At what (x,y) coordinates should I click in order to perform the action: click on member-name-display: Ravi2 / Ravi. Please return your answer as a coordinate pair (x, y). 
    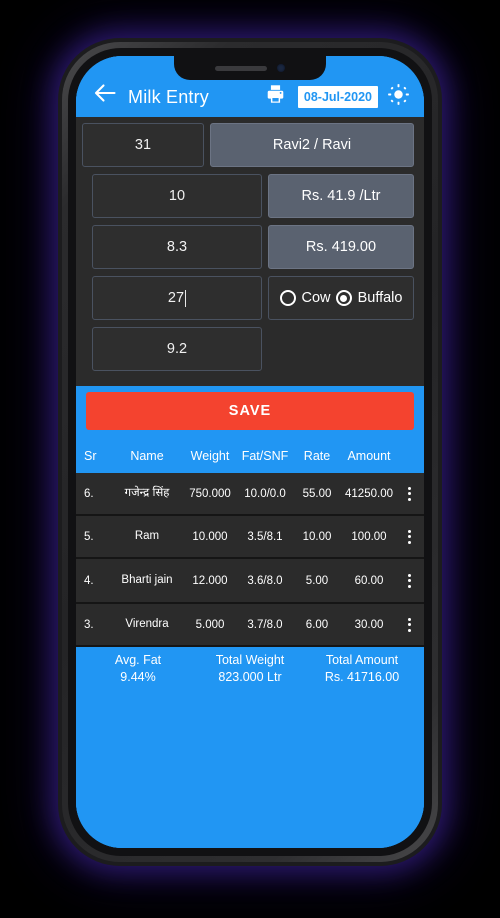
    Looking at the image, I should click on (312, 145).